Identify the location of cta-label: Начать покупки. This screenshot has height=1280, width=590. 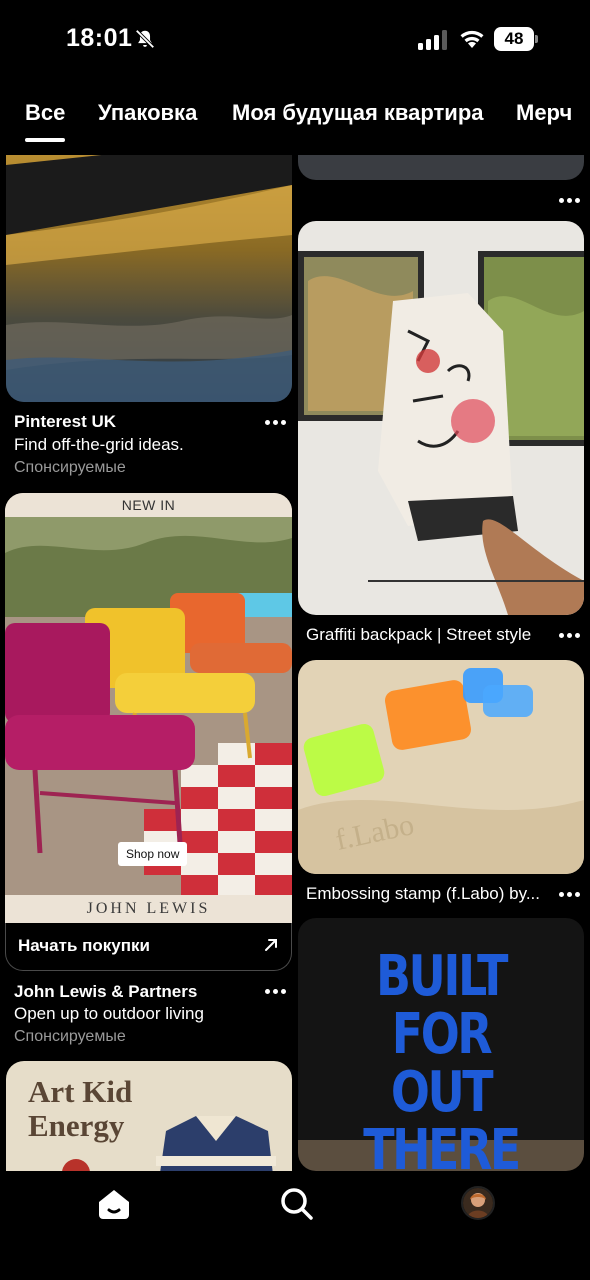
(84, 945).